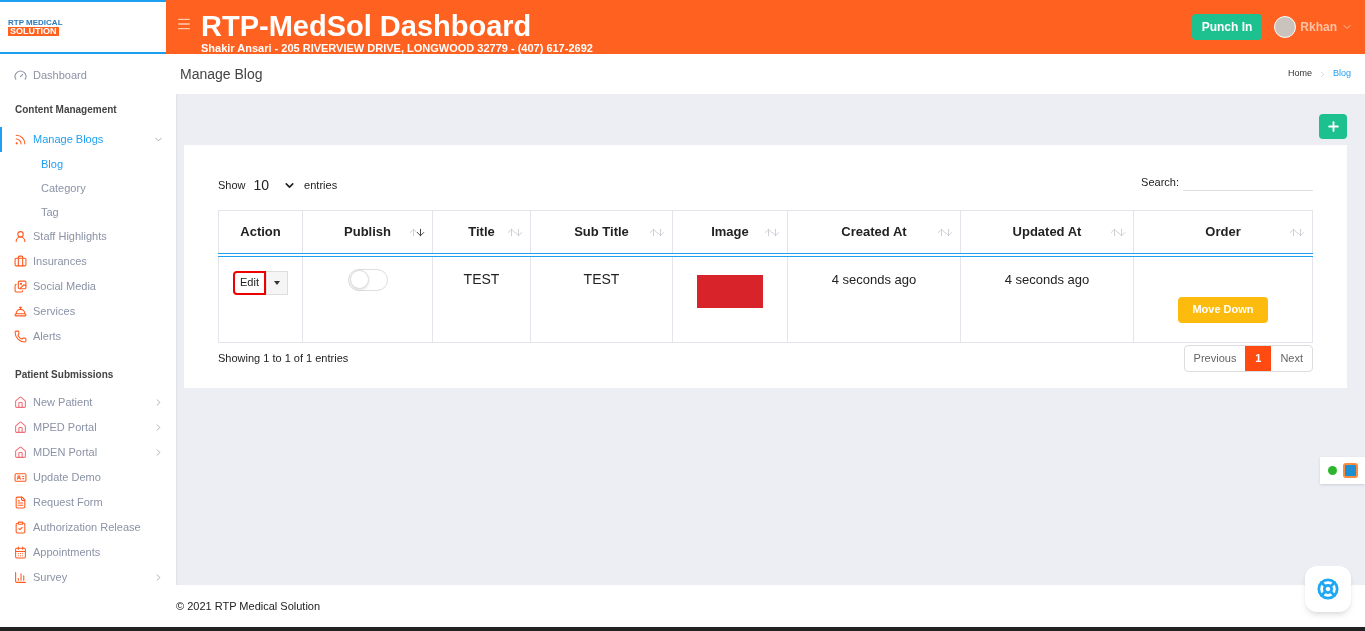  What do you see at coordinates (88, 75) in the screenshot?
I see `sidebar-item: Dashboard` at bounding box center [88, 75].